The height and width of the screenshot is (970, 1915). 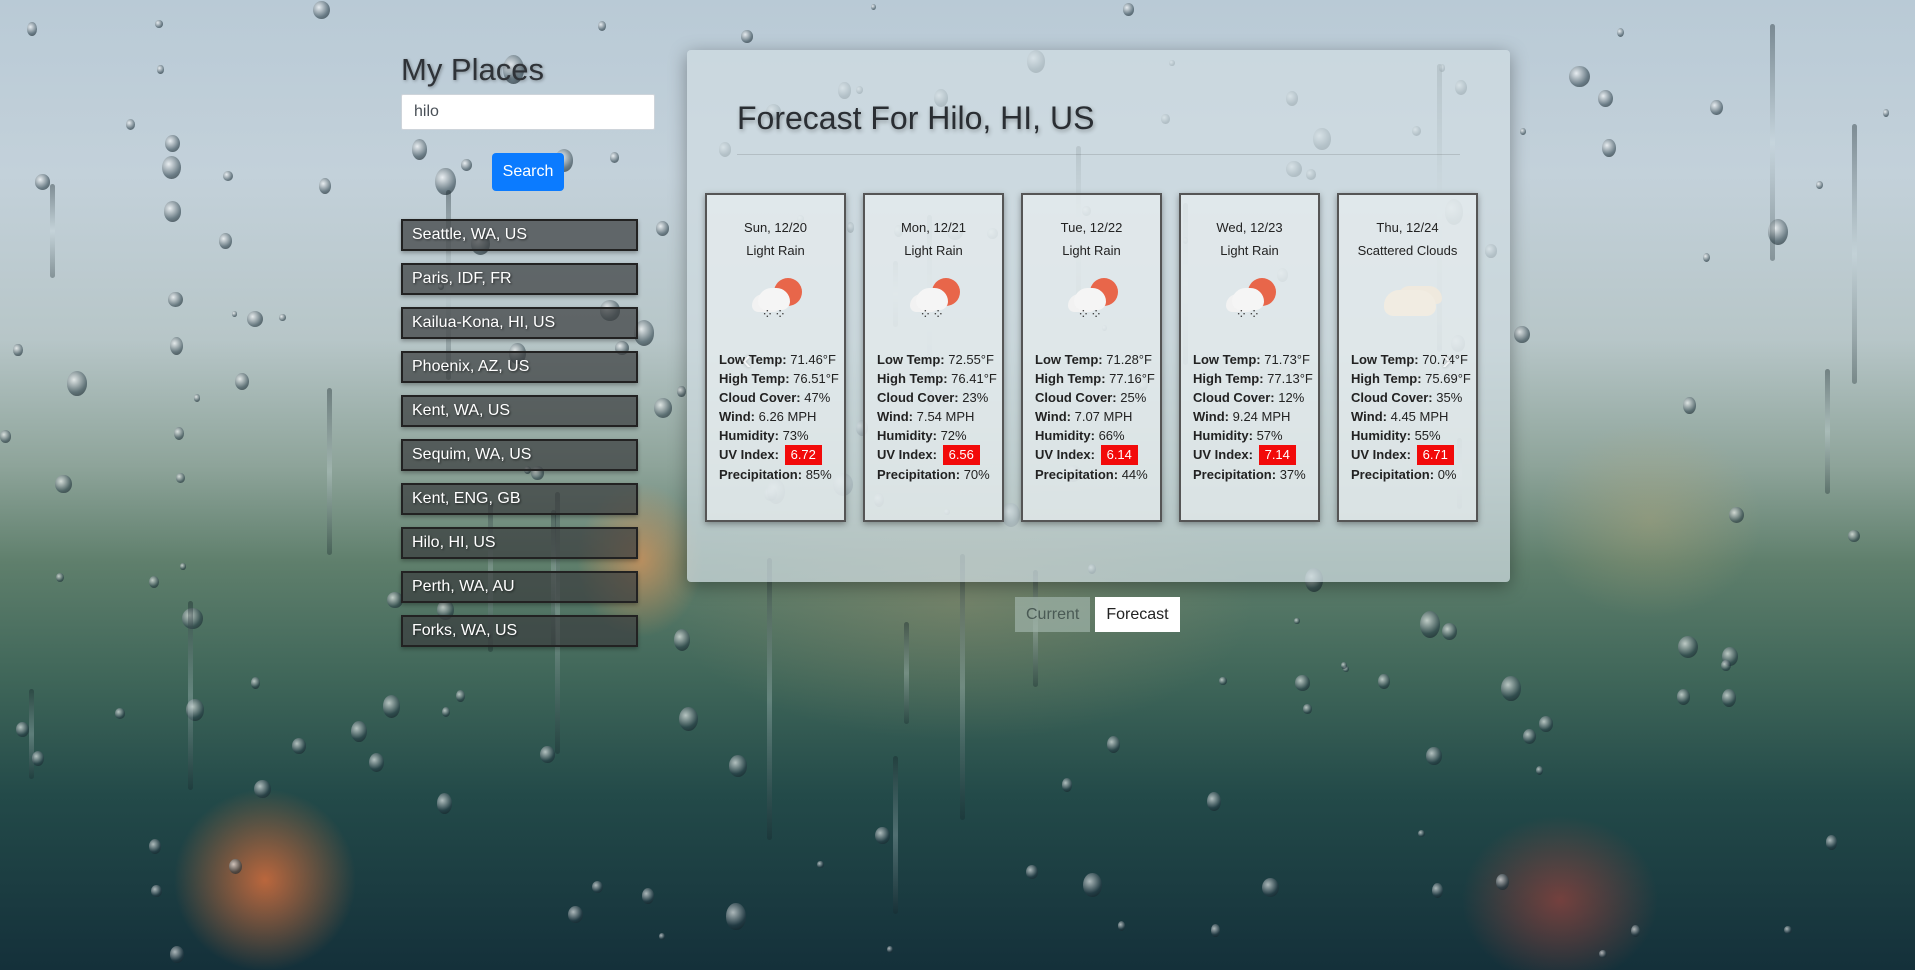 What do you see at coordinates (1255, 359) in the screenshot?
I see `stat-row-low: Low Temp: 71.73°F` at bounding box center [1255, 359].